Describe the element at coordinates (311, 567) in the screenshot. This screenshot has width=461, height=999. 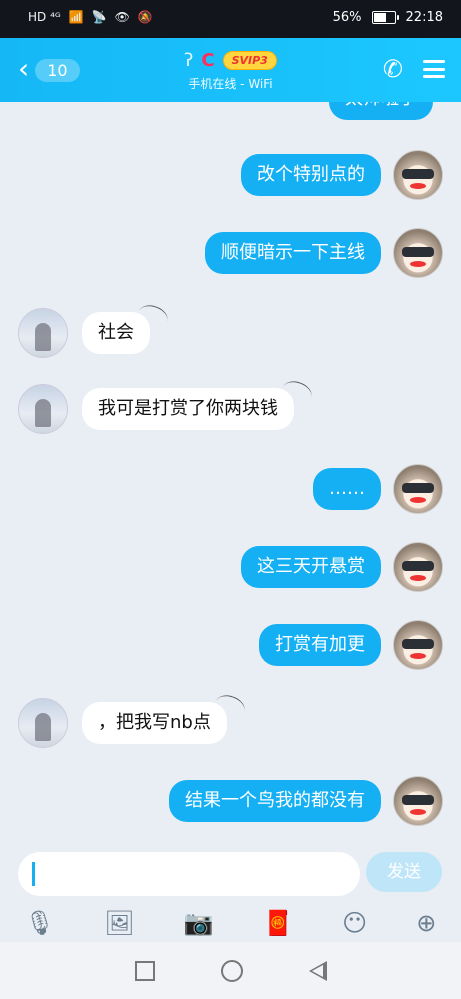
I see `message-bubble: 这三天开悬赏` at that location.